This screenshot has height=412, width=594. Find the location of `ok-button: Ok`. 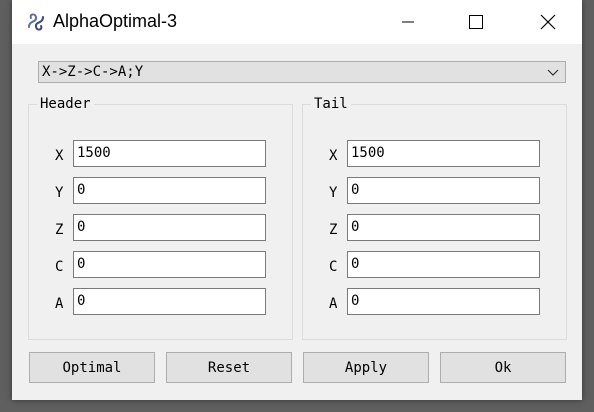

ok-button: Ok is located at coordinates (503, 367).